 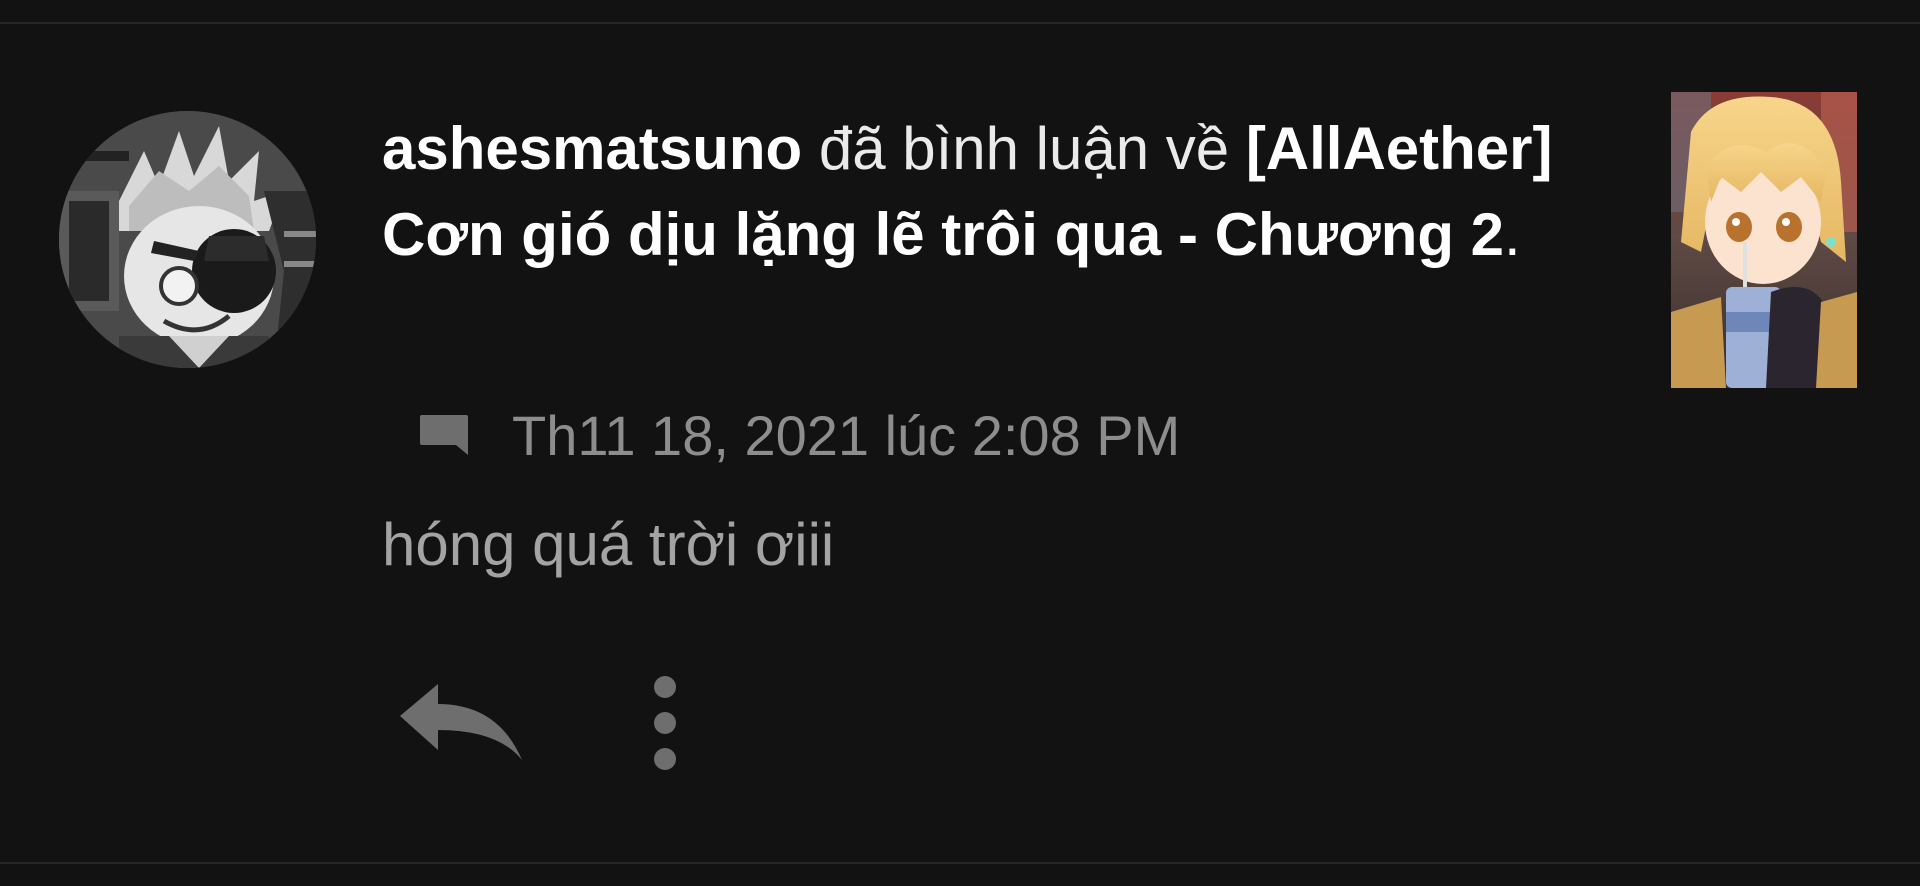 What do you see at coordinates (960, 23) in the screenshot?
I see `top-divider` at bounding box center [960, 23].